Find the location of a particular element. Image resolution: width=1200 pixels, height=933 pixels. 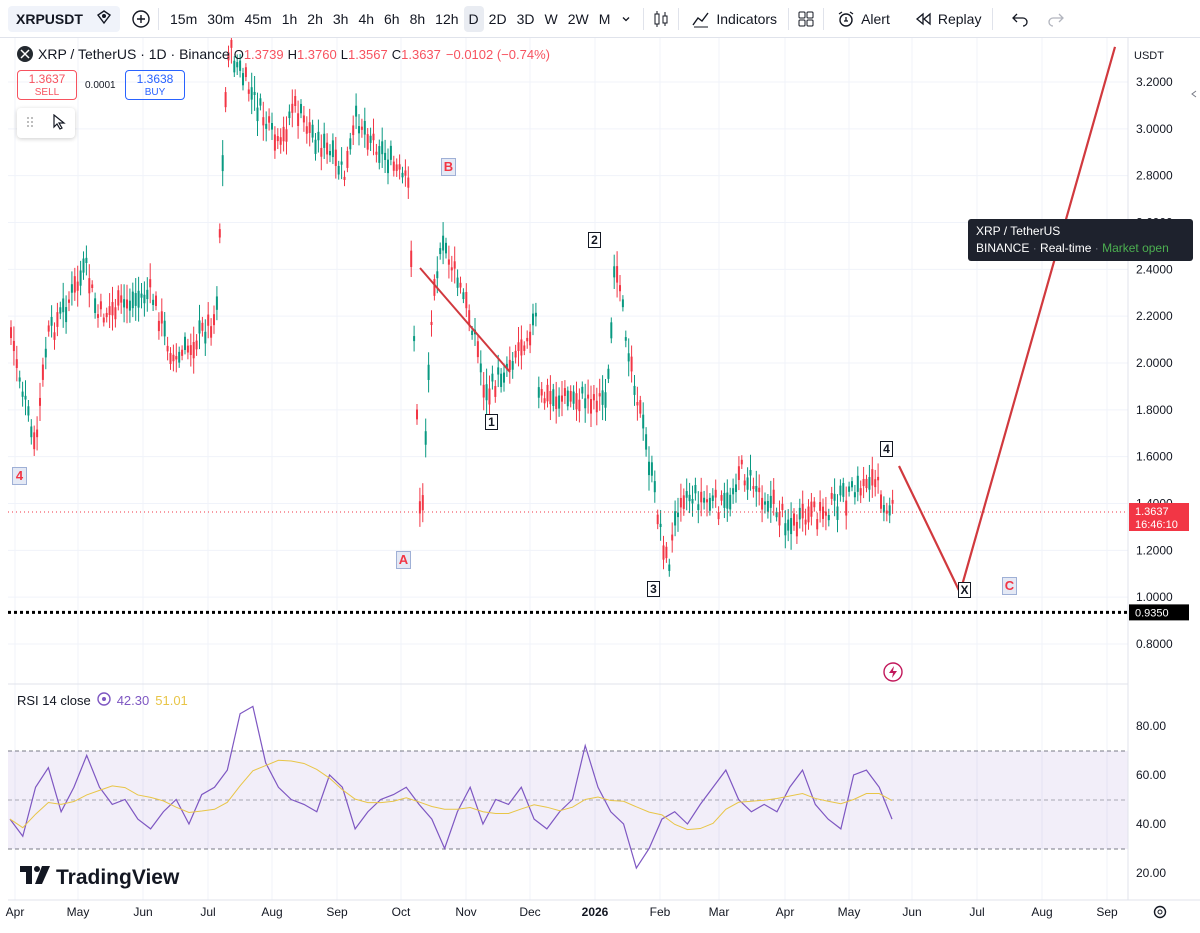

wave-label-x: X is located at coordinates (964, 590).